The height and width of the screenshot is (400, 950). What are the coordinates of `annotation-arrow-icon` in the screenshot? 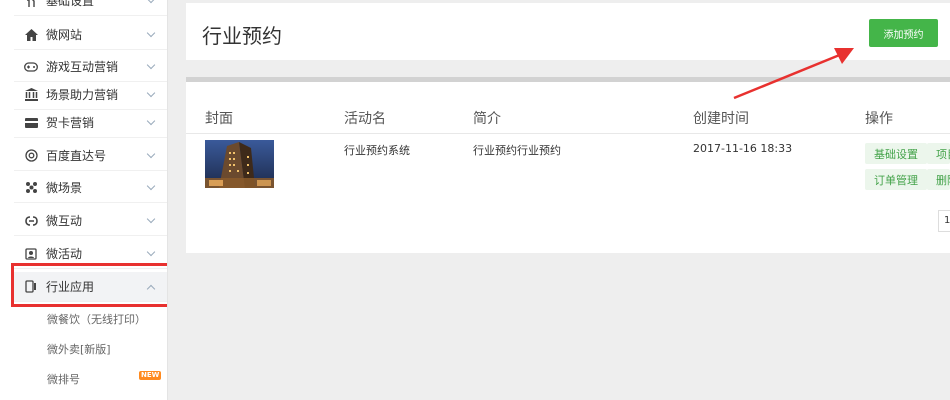 It's located at (793, 74).